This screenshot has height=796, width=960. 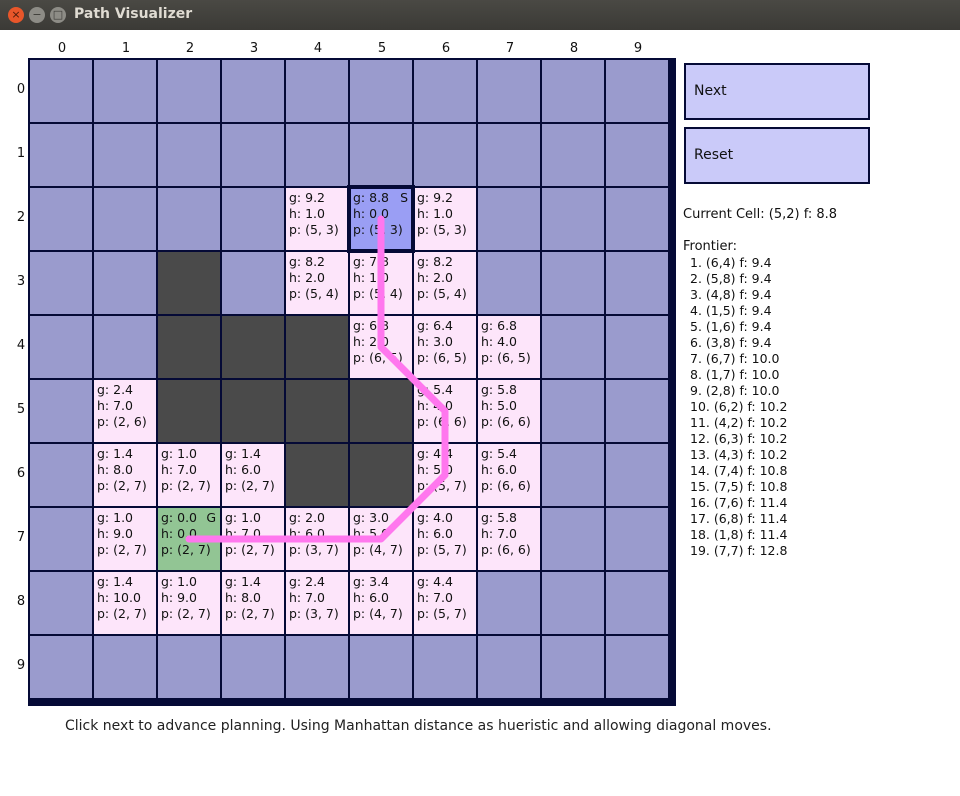 I want to click on explored-cell: g: 5.4 h: 6.0 p: (6, 6), so click(x=509, y=475).